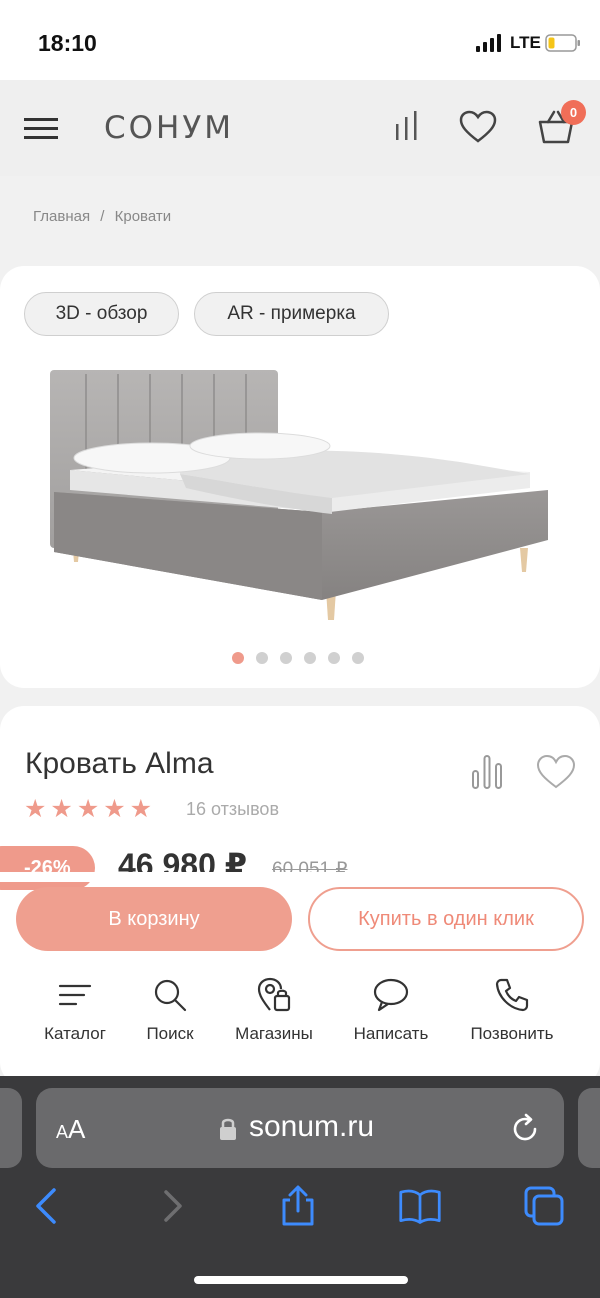 Image resolution: width=600 pixels, height=1298 pixels. What do you see at coordinates (154, 919) in the screenshot?
I see `add-to-cart-button: В корзину` at bounding box center [154, 919].